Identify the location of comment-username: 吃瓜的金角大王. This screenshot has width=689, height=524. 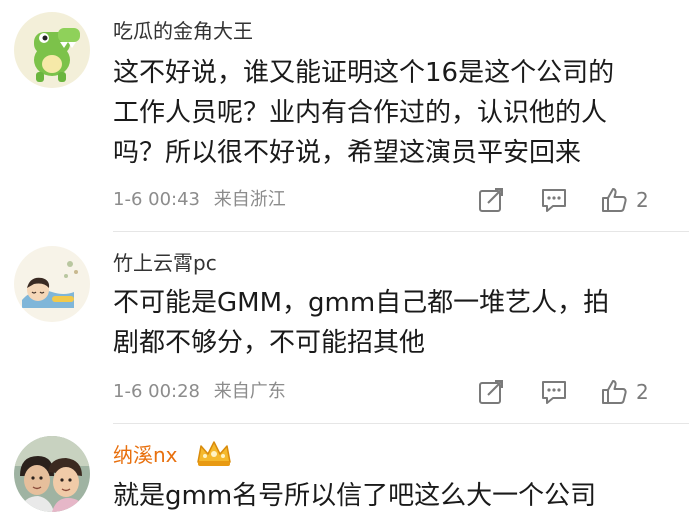
(183, 31).